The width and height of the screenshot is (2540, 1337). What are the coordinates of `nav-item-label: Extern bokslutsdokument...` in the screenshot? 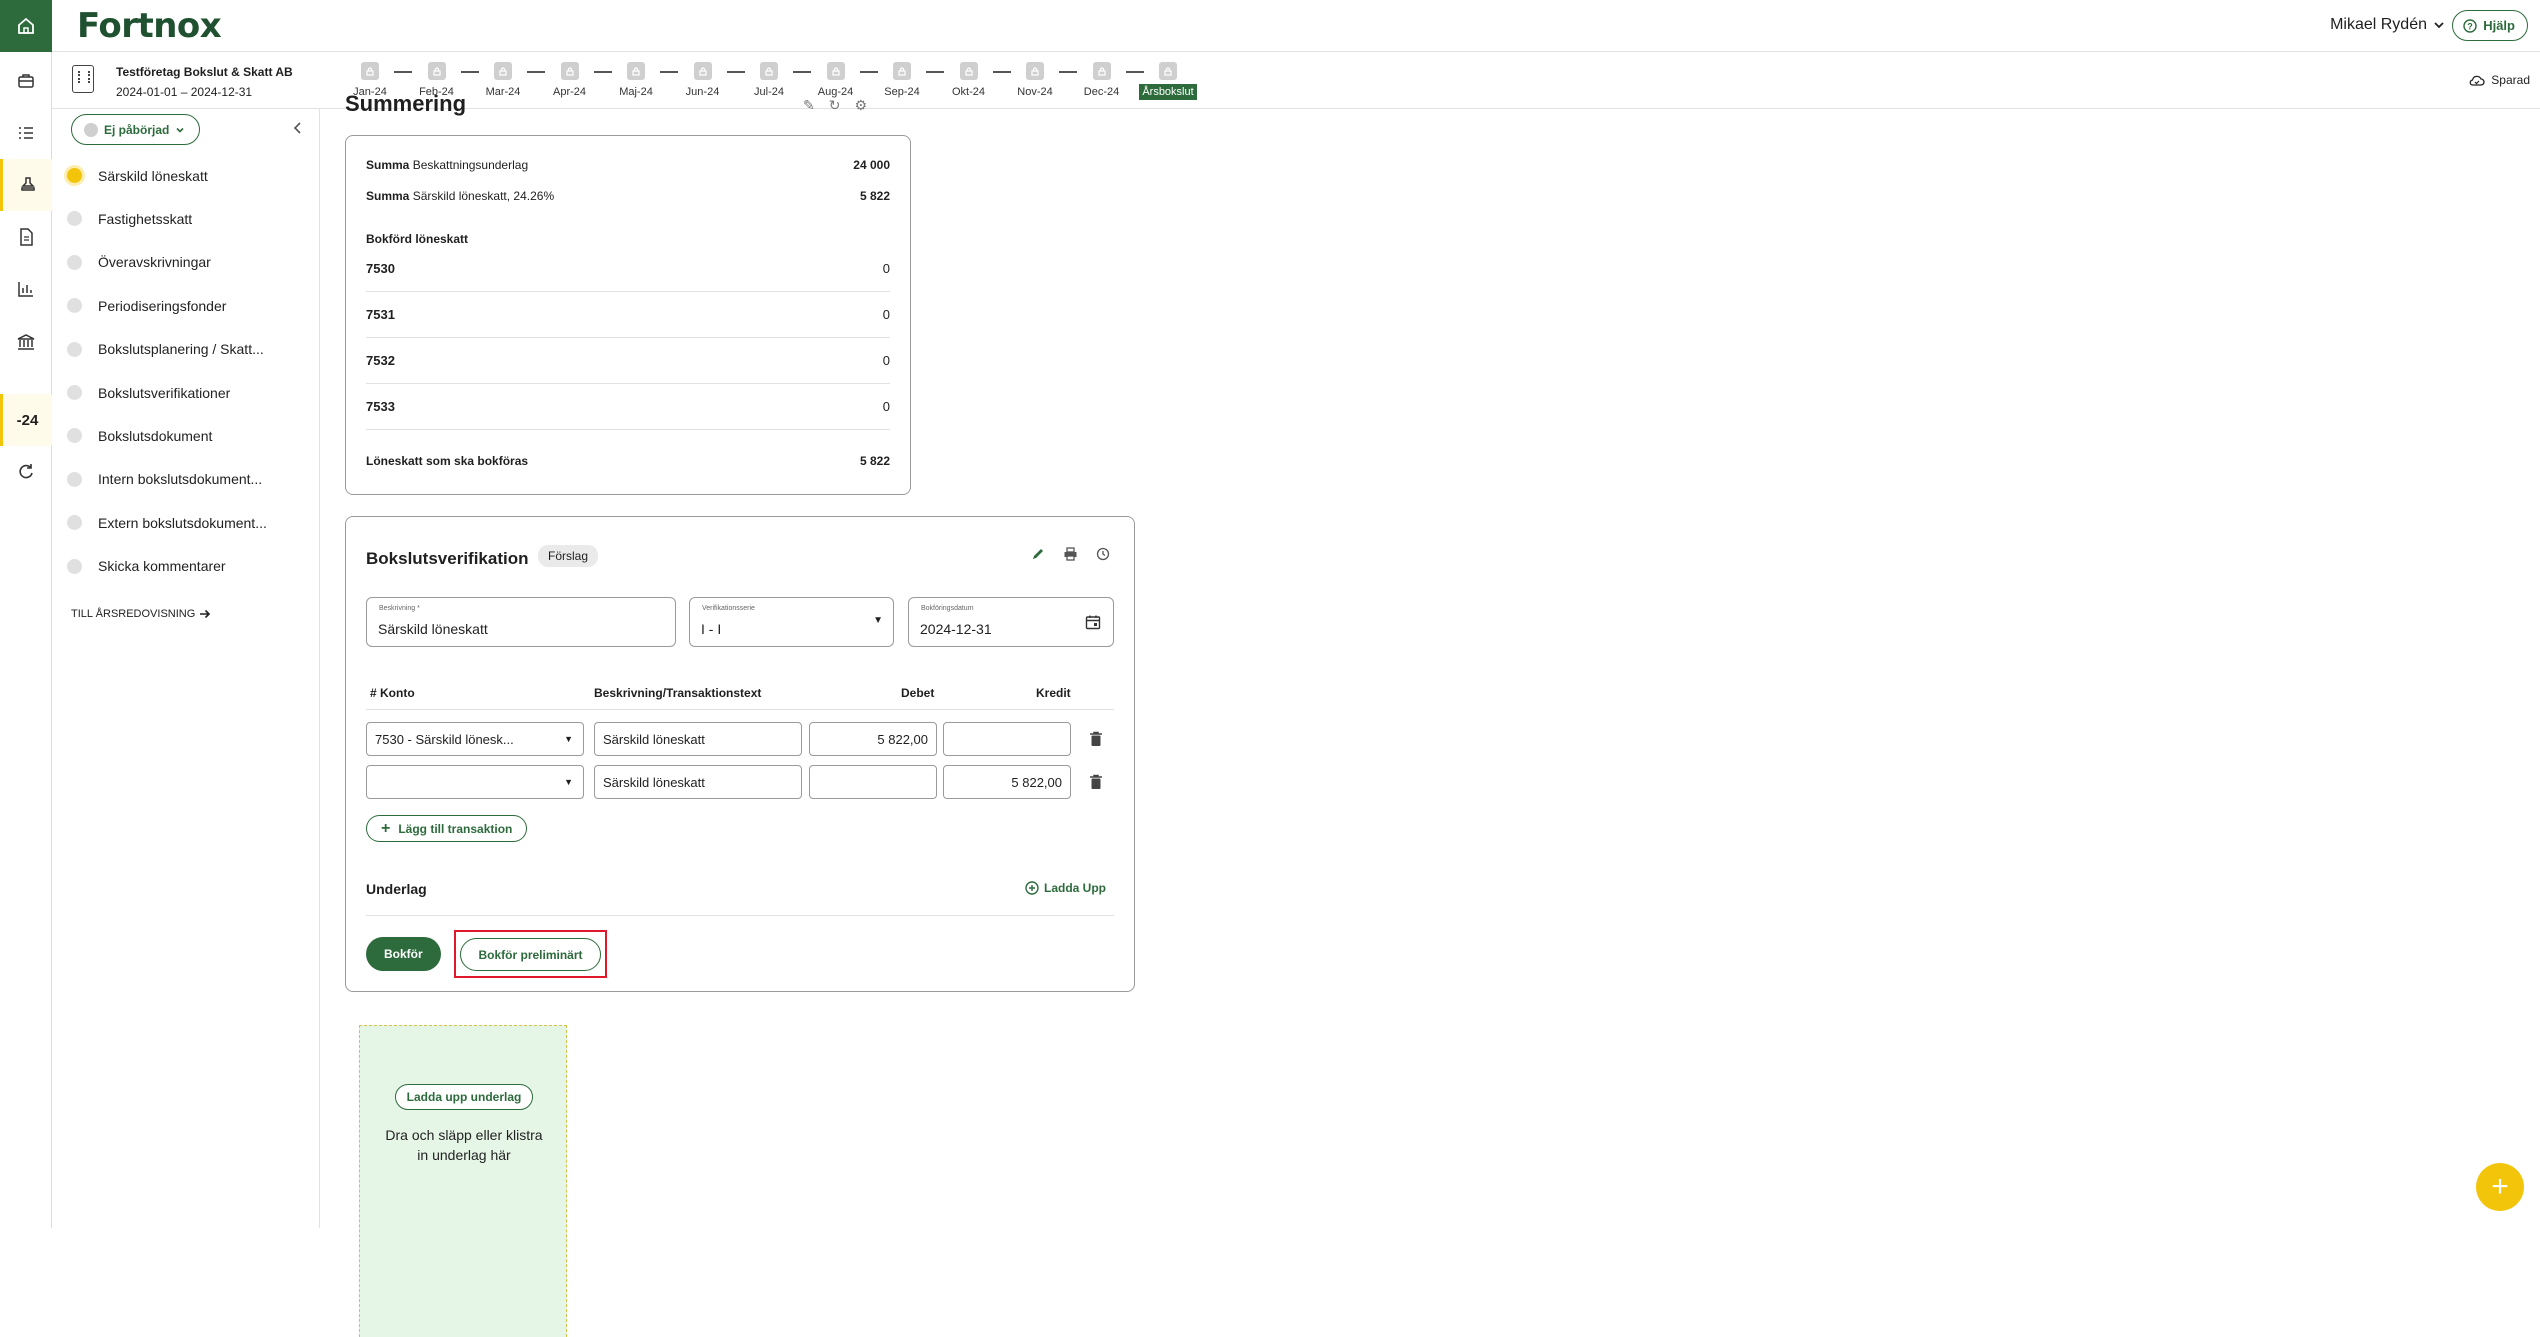 It's located at (182, 522).